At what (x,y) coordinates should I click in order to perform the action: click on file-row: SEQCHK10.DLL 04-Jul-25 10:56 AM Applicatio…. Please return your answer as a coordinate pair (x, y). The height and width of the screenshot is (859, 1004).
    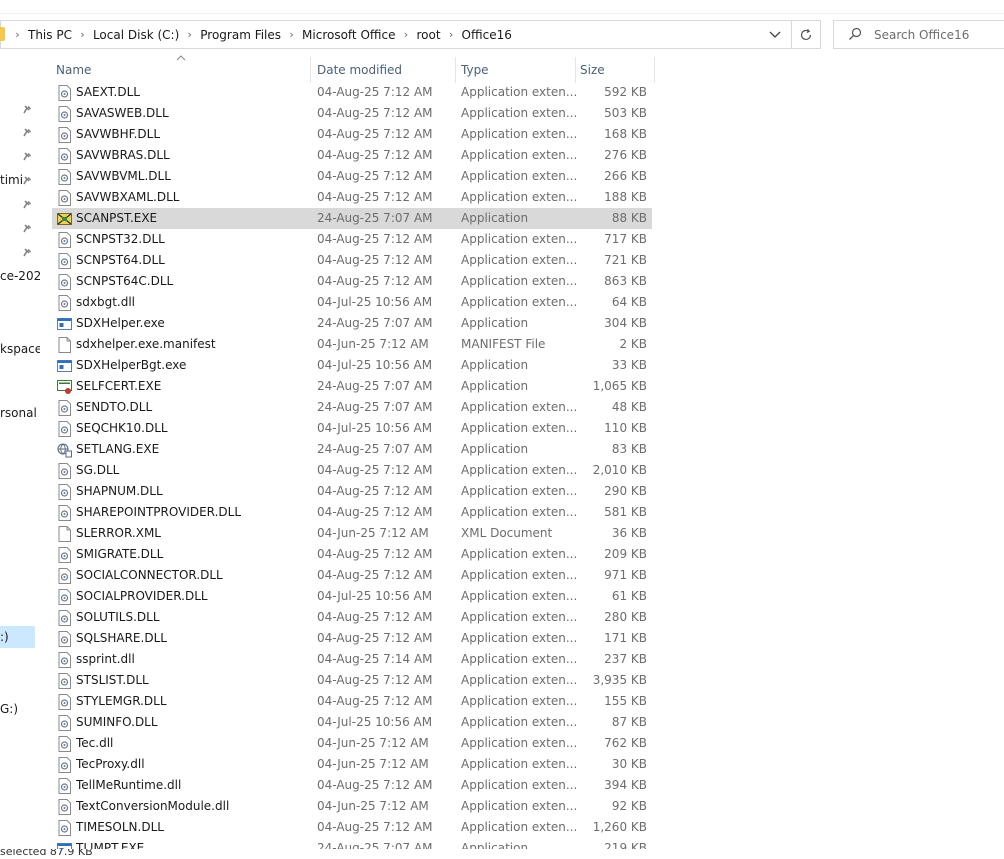
    Looking at the image, I should click on (352, 428).